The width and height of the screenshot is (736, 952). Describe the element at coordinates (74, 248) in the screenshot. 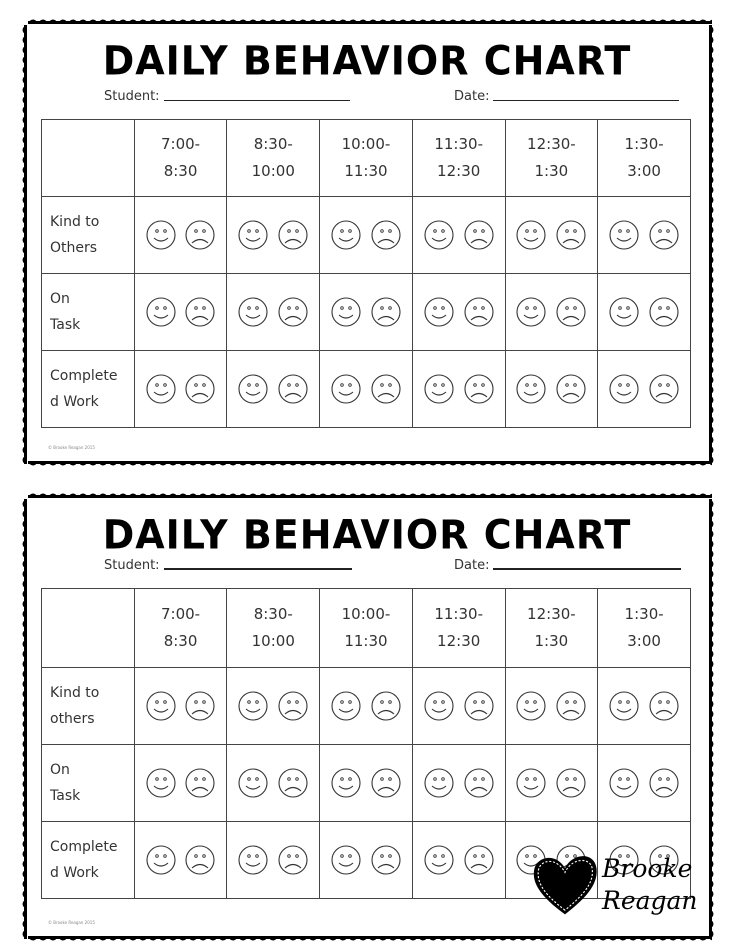

I see `behavior-label-line: Others` at that location.